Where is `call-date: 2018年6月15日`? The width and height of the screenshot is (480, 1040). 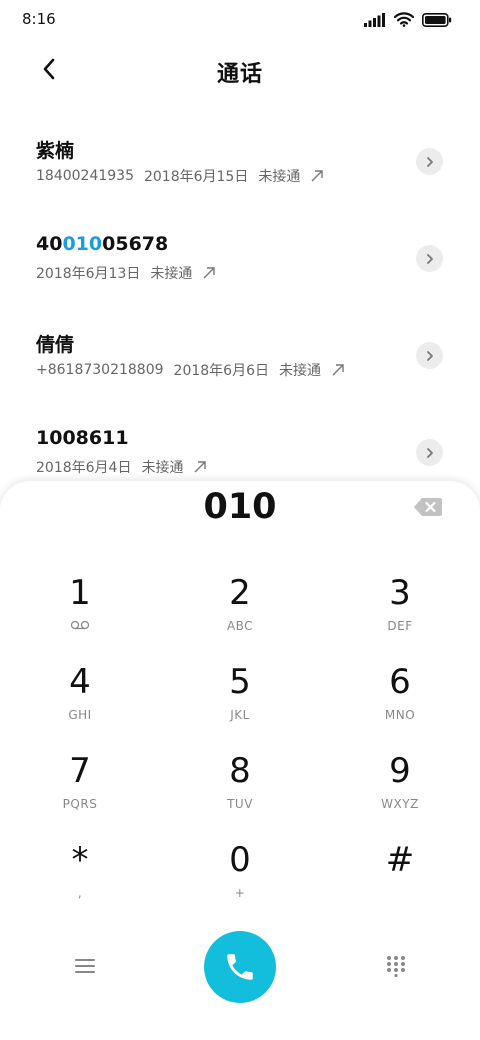 call-date: 2018年6月15日 is located at coordinates (196, 177).